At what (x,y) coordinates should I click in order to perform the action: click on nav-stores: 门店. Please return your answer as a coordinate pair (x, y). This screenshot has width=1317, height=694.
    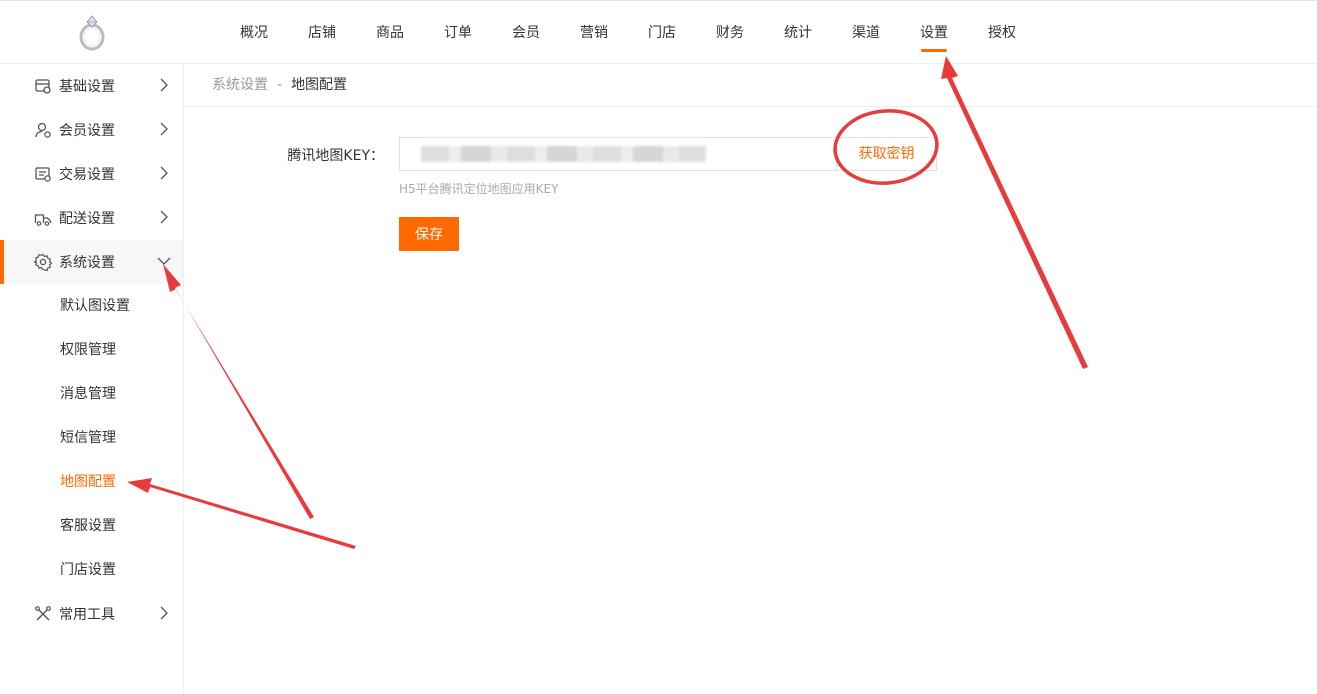
    Looking at the image, I should click on (662, 32).